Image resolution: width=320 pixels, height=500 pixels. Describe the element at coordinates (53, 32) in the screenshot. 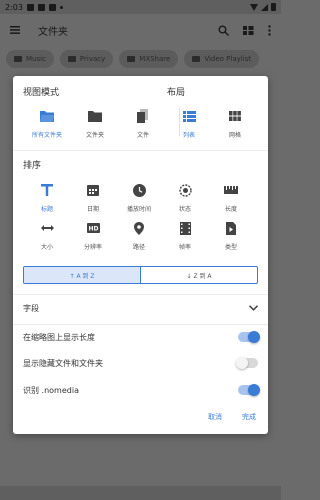

I see `page-title: 文件夹` at that location.